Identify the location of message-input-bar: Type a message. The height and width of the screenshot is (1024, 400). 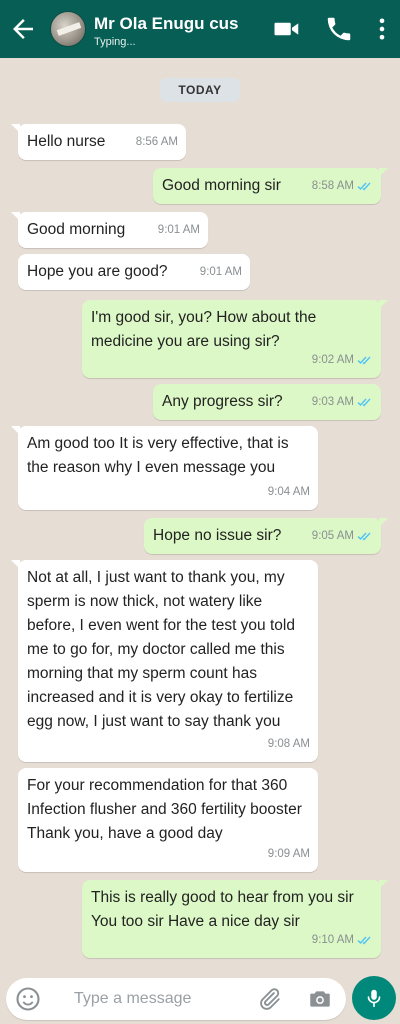
(176, 999).